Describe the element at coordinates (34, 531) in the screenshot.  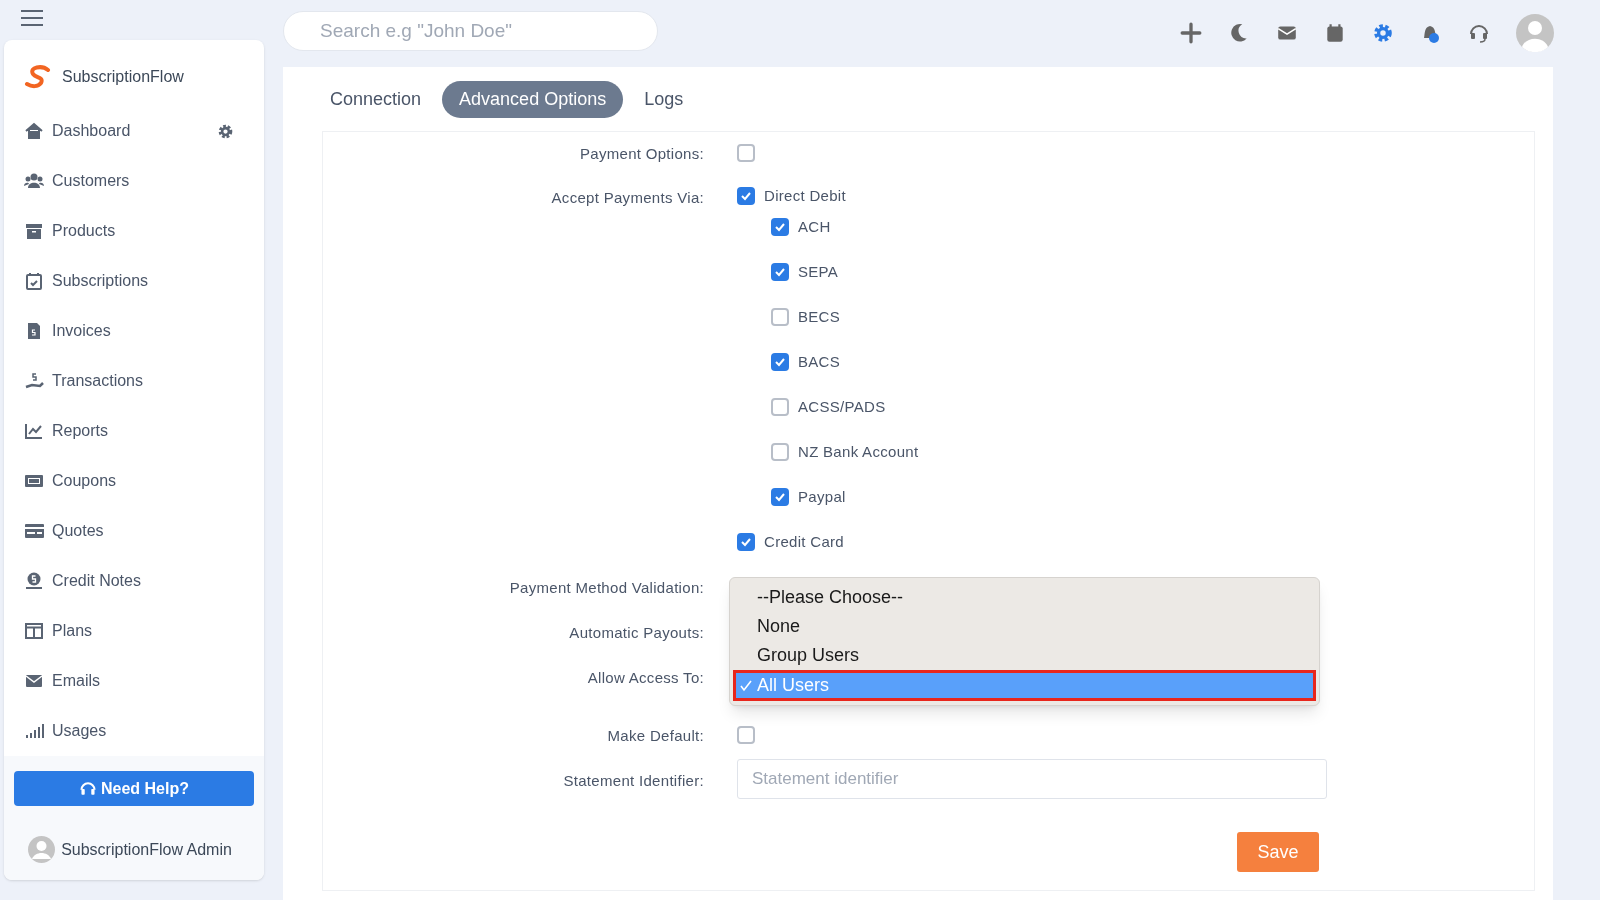
I see `card-icon` at that location.